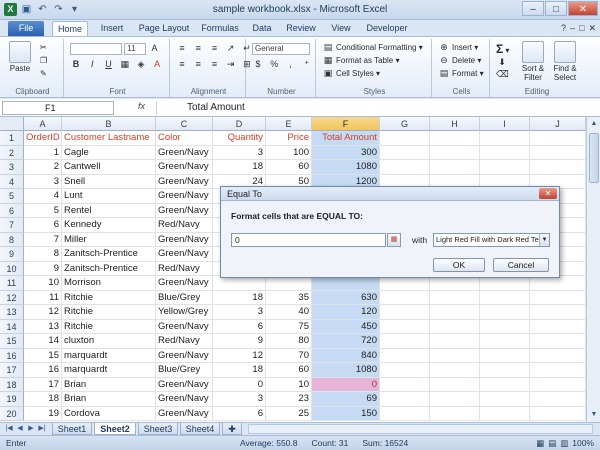  Describe the element at coordinates (12, 341) in the screenshot. I see `row-header-15: 15` at that location.